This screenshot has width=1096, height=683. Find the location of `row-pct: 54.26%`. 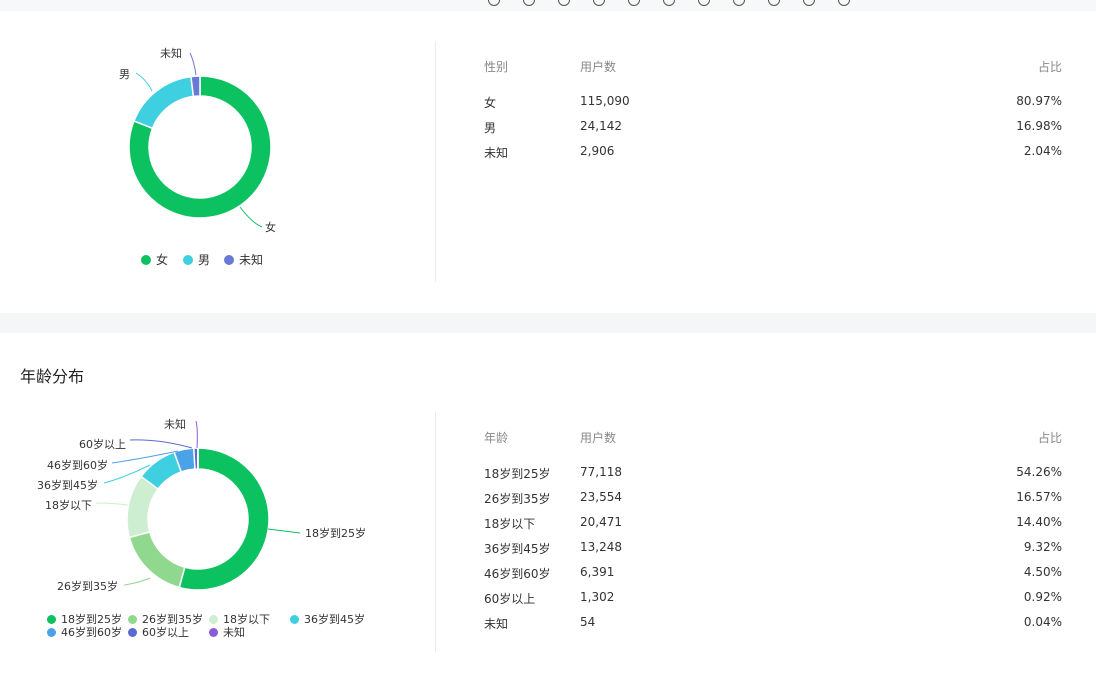

row-pct: 54.26% is located at coordinates (1039, 472).